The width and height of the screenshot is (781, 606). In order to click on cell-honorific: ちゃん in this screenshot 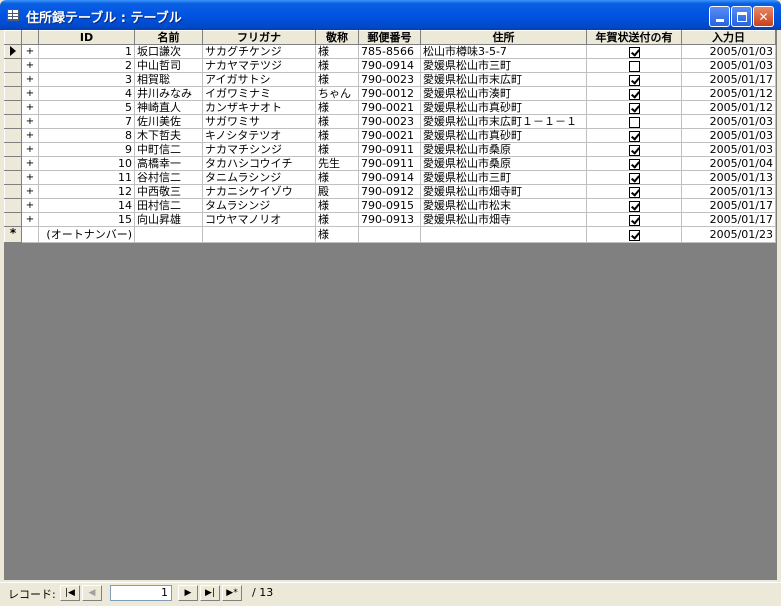, I will do `click(337, 93)`.